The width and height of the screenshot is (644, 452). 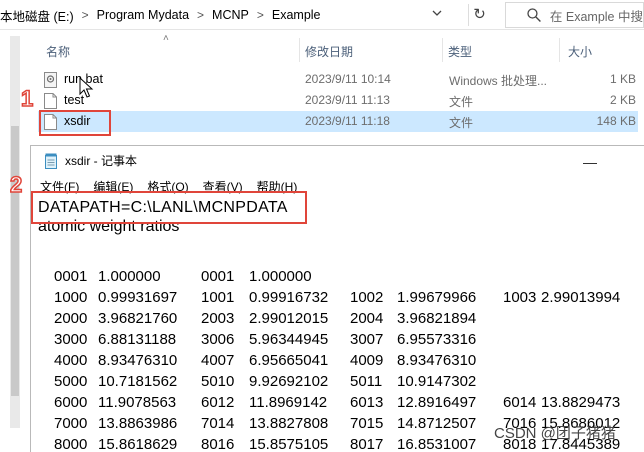 I want to click on vertical-scrollbar, so click(x=15, y=232).